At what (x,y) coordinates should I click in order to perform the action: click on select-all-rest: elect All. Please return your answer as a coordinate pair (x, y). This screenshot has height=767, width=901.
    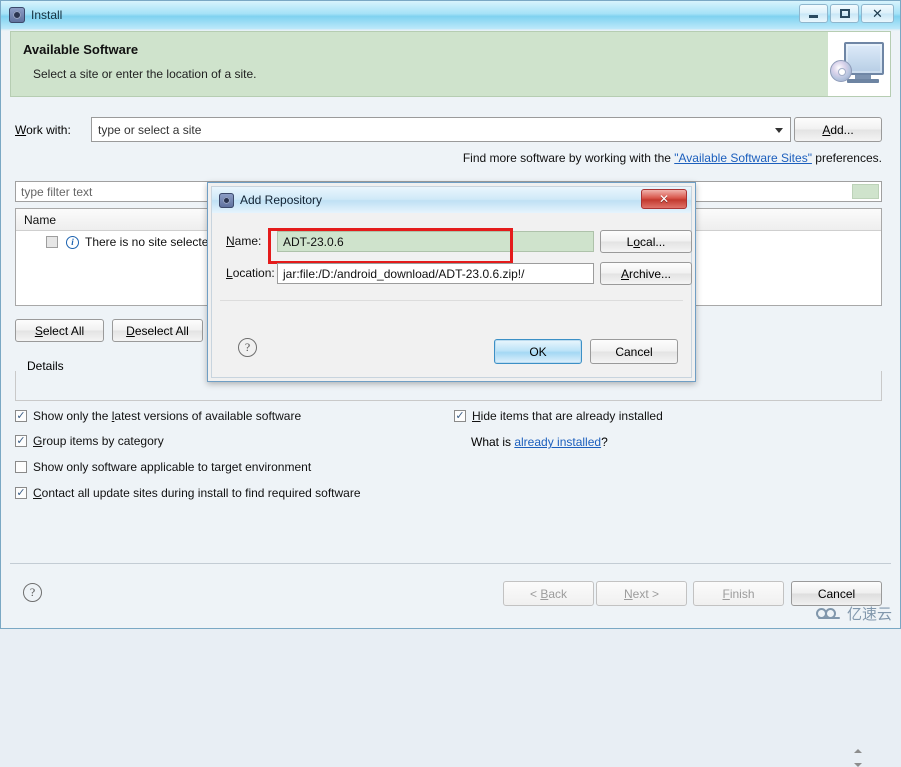
    Looking at the image, I should click on (63, 330).